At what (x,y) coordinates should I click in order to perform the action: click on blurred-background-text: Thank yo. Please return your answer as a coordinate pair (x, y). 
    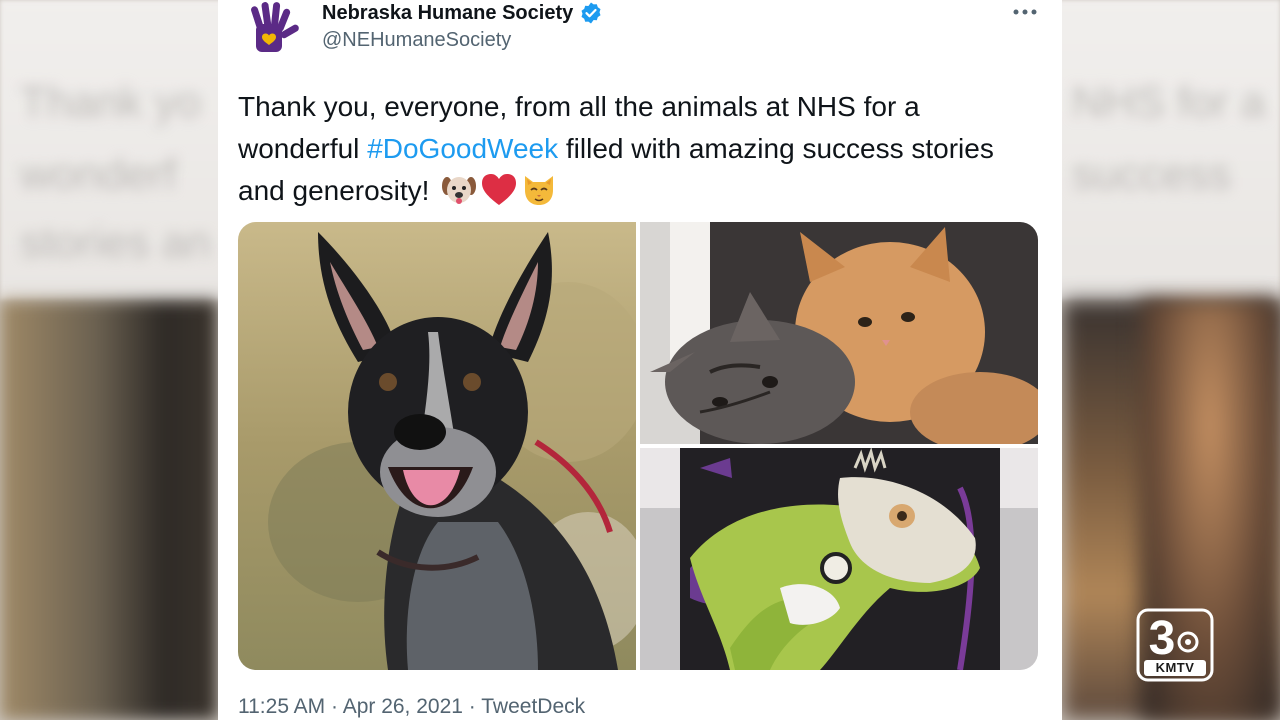
    Looking at the image, I should click on (110, 102).